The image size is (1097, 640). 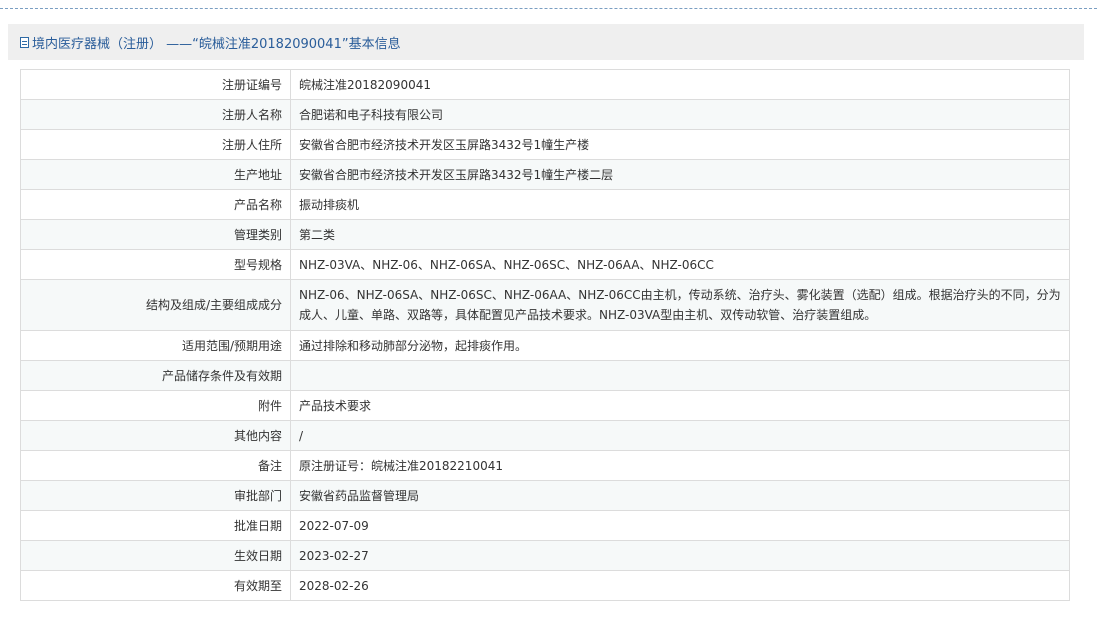 I want to click on row-label: 其他内容, so click(x=155, y=435).